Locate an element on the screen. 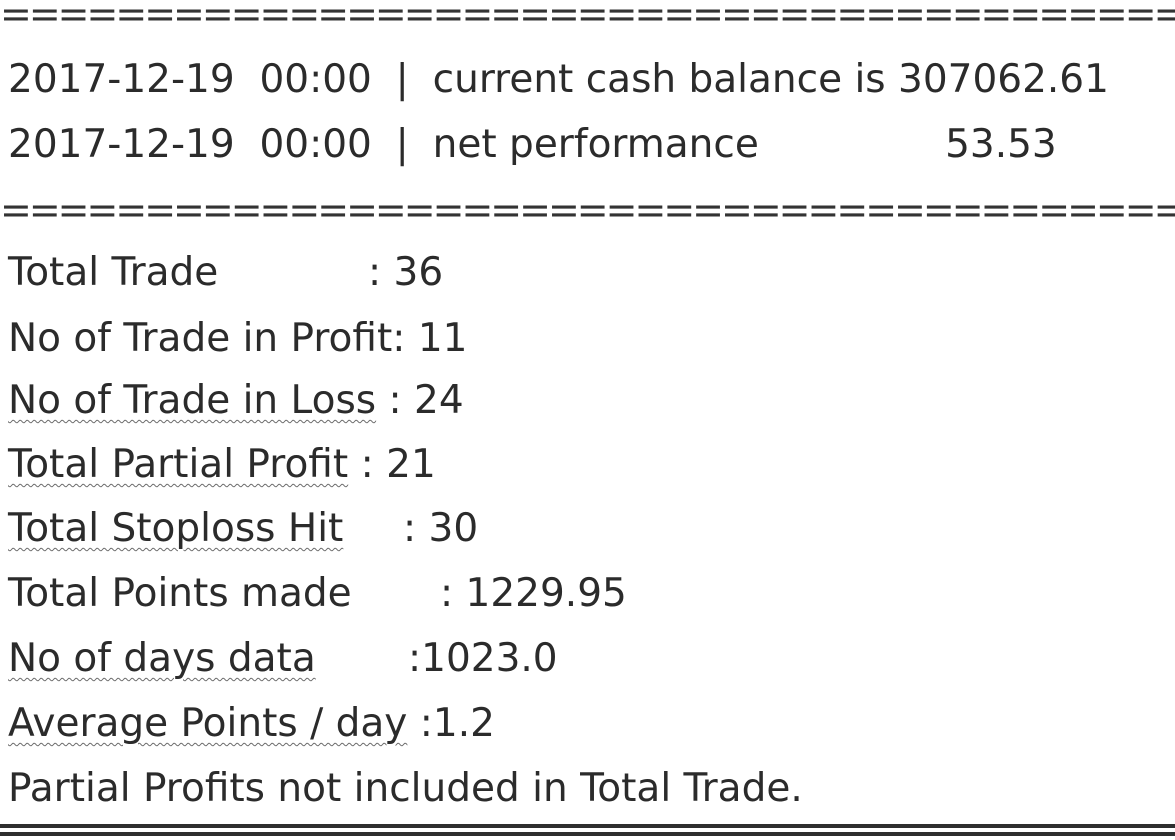  cash-balance-label: current cash balance is is located at coordinates (659, 79).